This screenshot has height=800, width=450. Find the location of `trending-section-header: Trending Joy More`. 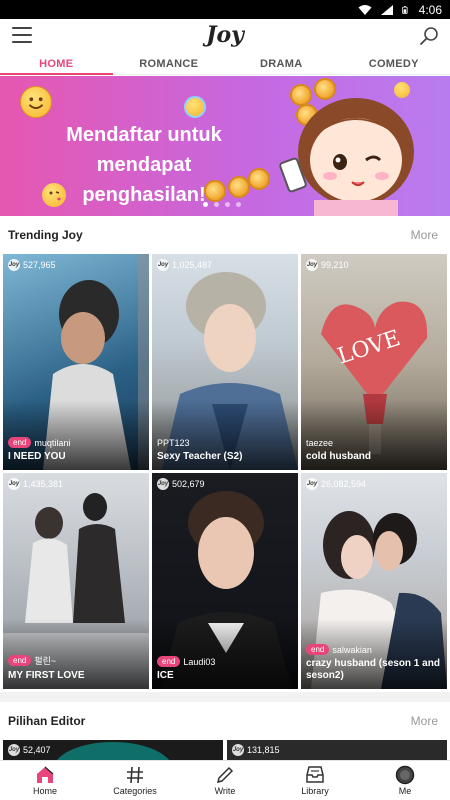

trending-section-header: Trending Joy More is located at coordinates (225, 236).